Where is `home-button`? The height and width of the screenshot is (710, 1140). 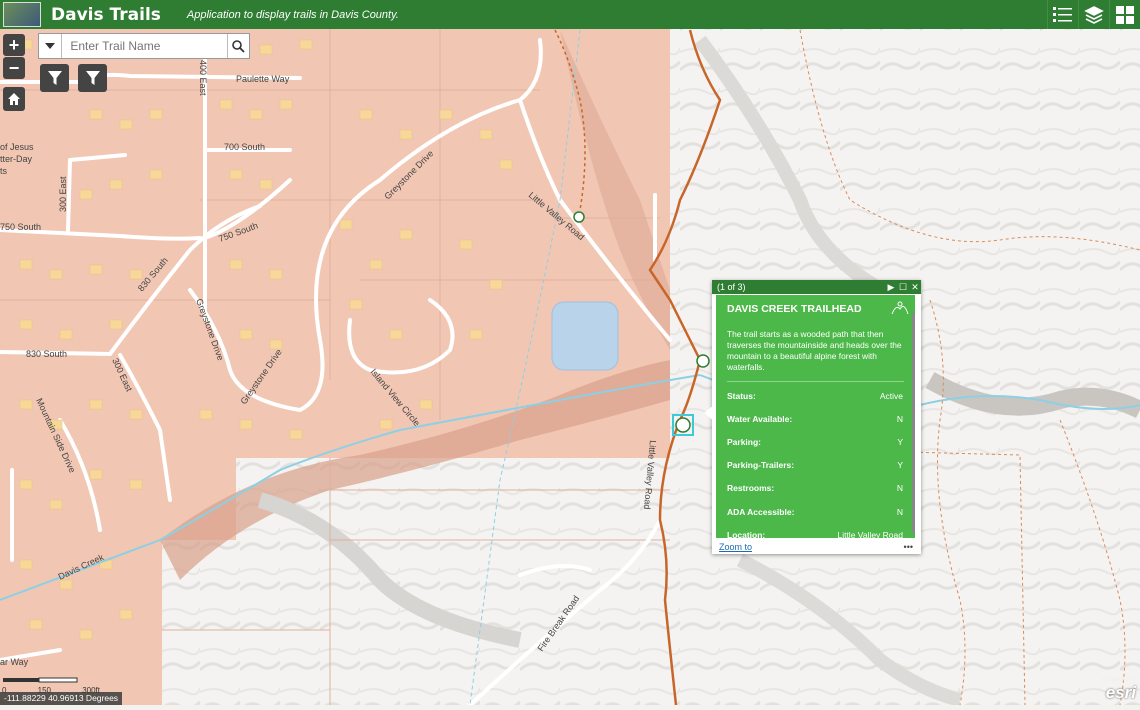 home-button is located at coordinates (14, 99).